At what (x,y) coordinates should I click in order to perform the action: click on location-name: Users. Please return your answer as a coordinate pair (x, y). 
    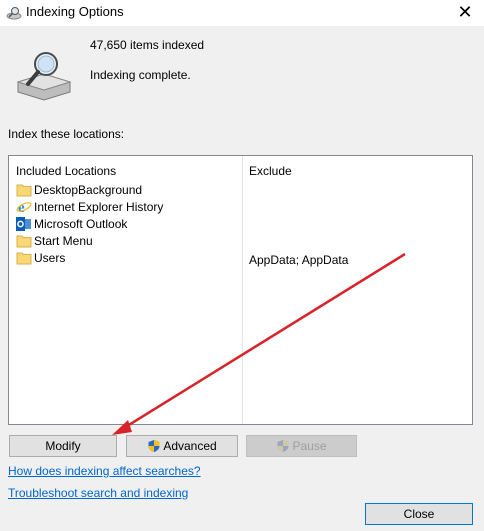
    Looking at the image, I should click on (50, 258).